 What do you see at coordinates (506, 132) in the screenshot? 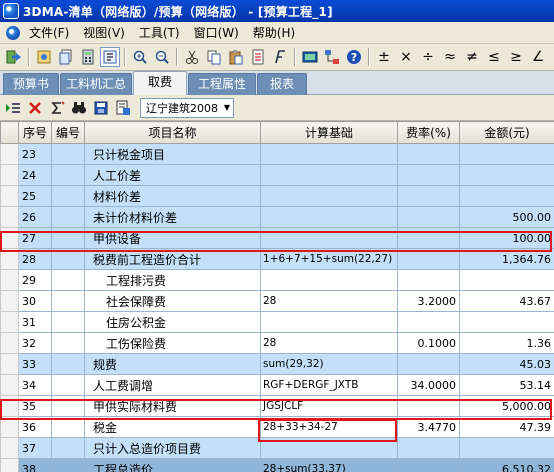
I see `column-header-amount: 金额(元)` at bounding box center [506, 132].